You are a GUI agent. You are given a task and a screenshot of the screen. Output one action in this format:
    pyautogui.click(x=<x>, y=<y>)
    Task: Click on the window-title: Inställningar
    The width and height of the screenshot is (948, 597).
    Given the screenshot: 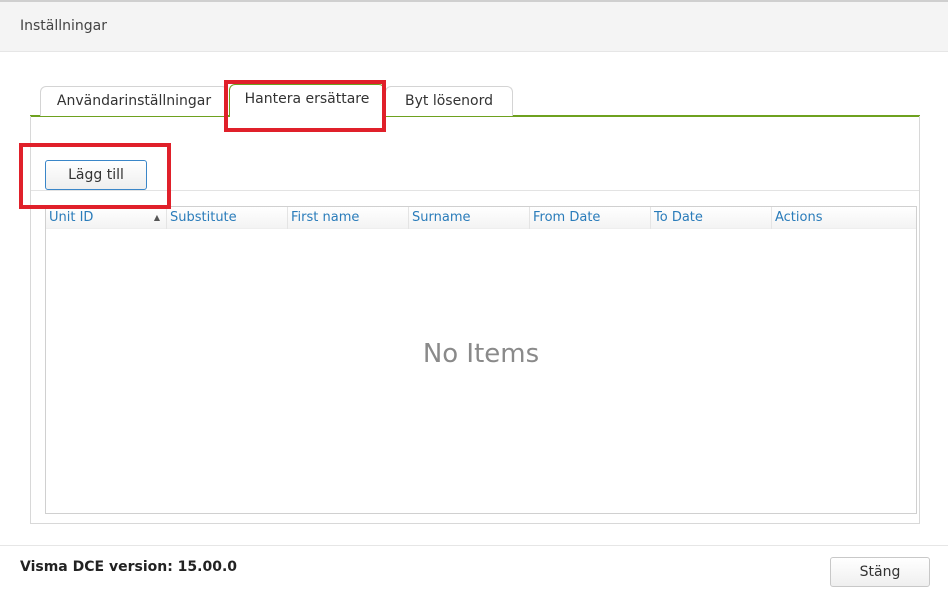 What is the action you would take?
    pyautogui.click(x=64, y=26)
    